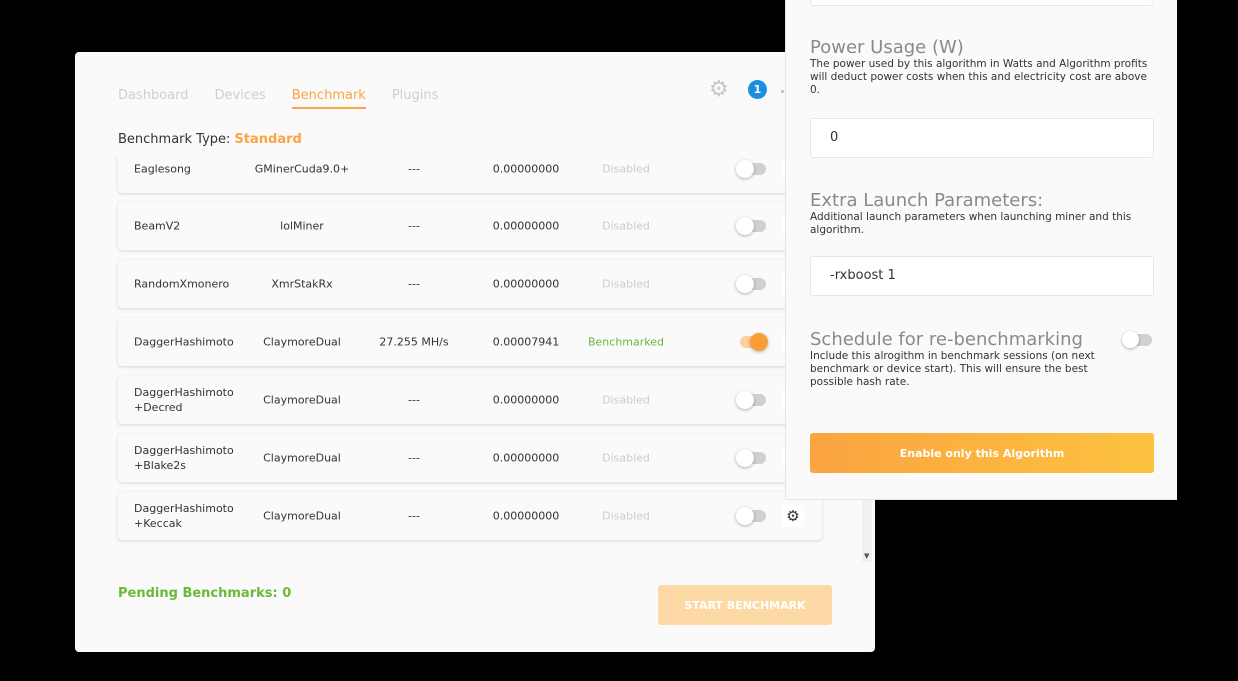 Image resolution: width=1238 pixels, height=681 pixels. Describe the element at coordinates (302, 169) in the screenshot. I see `miner-name: GMinerCuda9.0+` at that location.